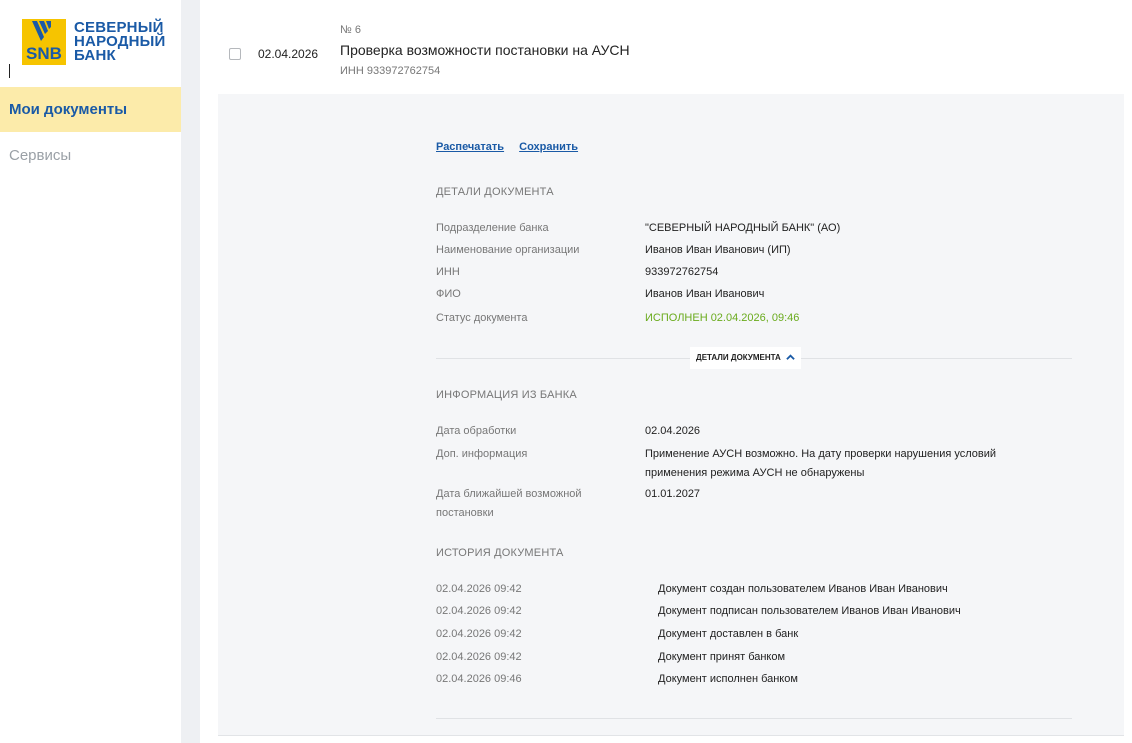 Image resolution: width=1132 pixels, height=743 pixels. Describe the element at coordinates (500, 553) in the screenshot. I see `history-section-title: ИСТОРИЯ ДОКУМЕНТА` at that location.